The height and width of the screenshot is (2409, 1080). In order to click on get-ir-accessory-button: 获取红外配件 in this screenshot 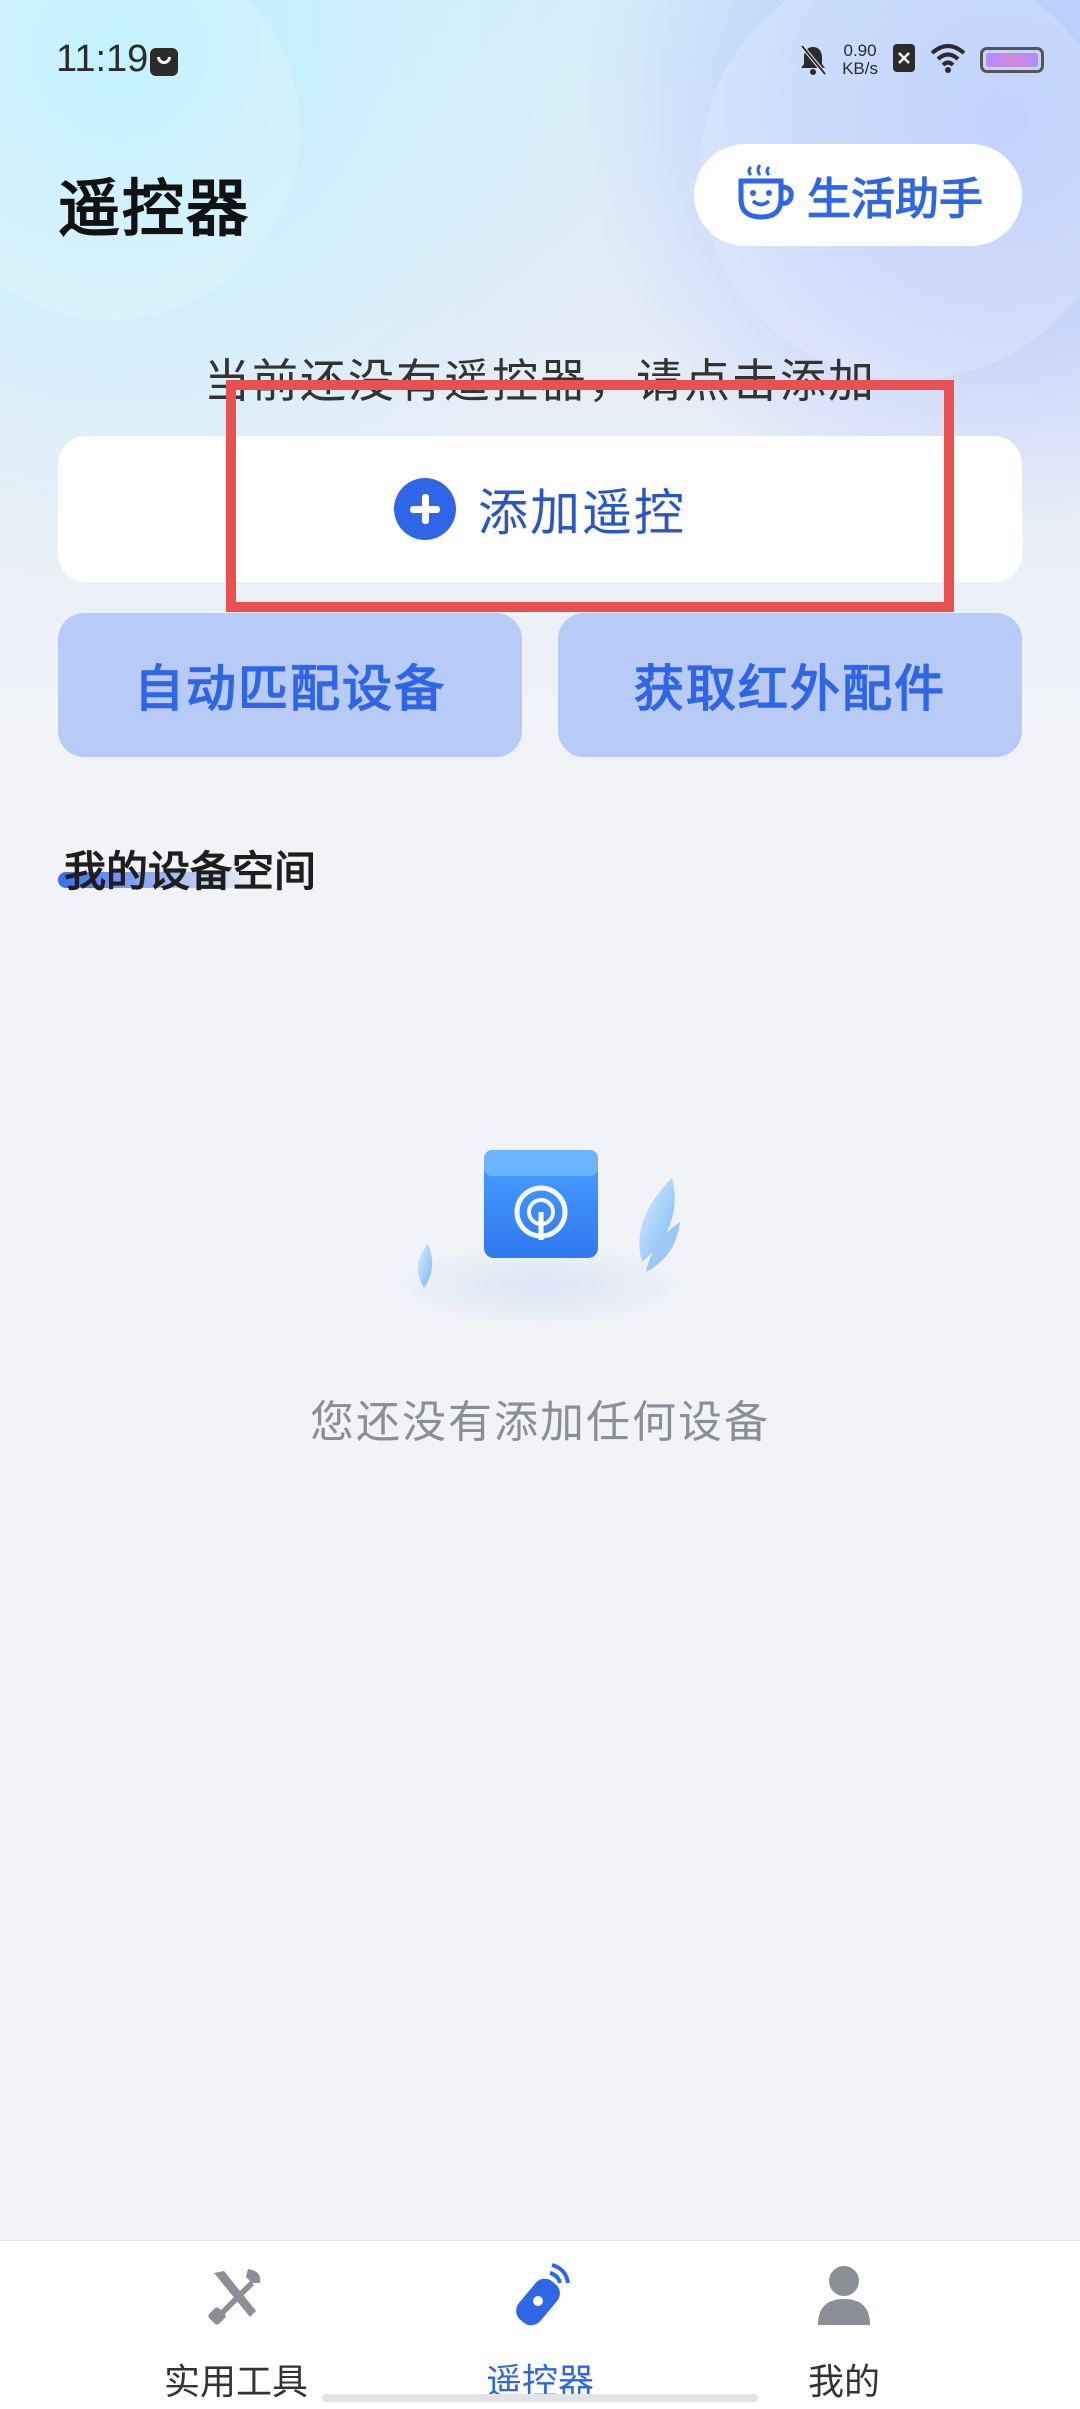, I will do `click(790, 685)`.